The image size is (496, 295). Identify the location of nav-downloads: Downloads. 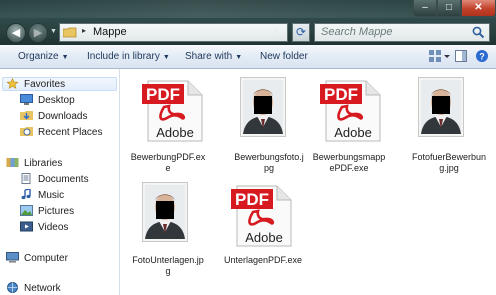
(53, 116).